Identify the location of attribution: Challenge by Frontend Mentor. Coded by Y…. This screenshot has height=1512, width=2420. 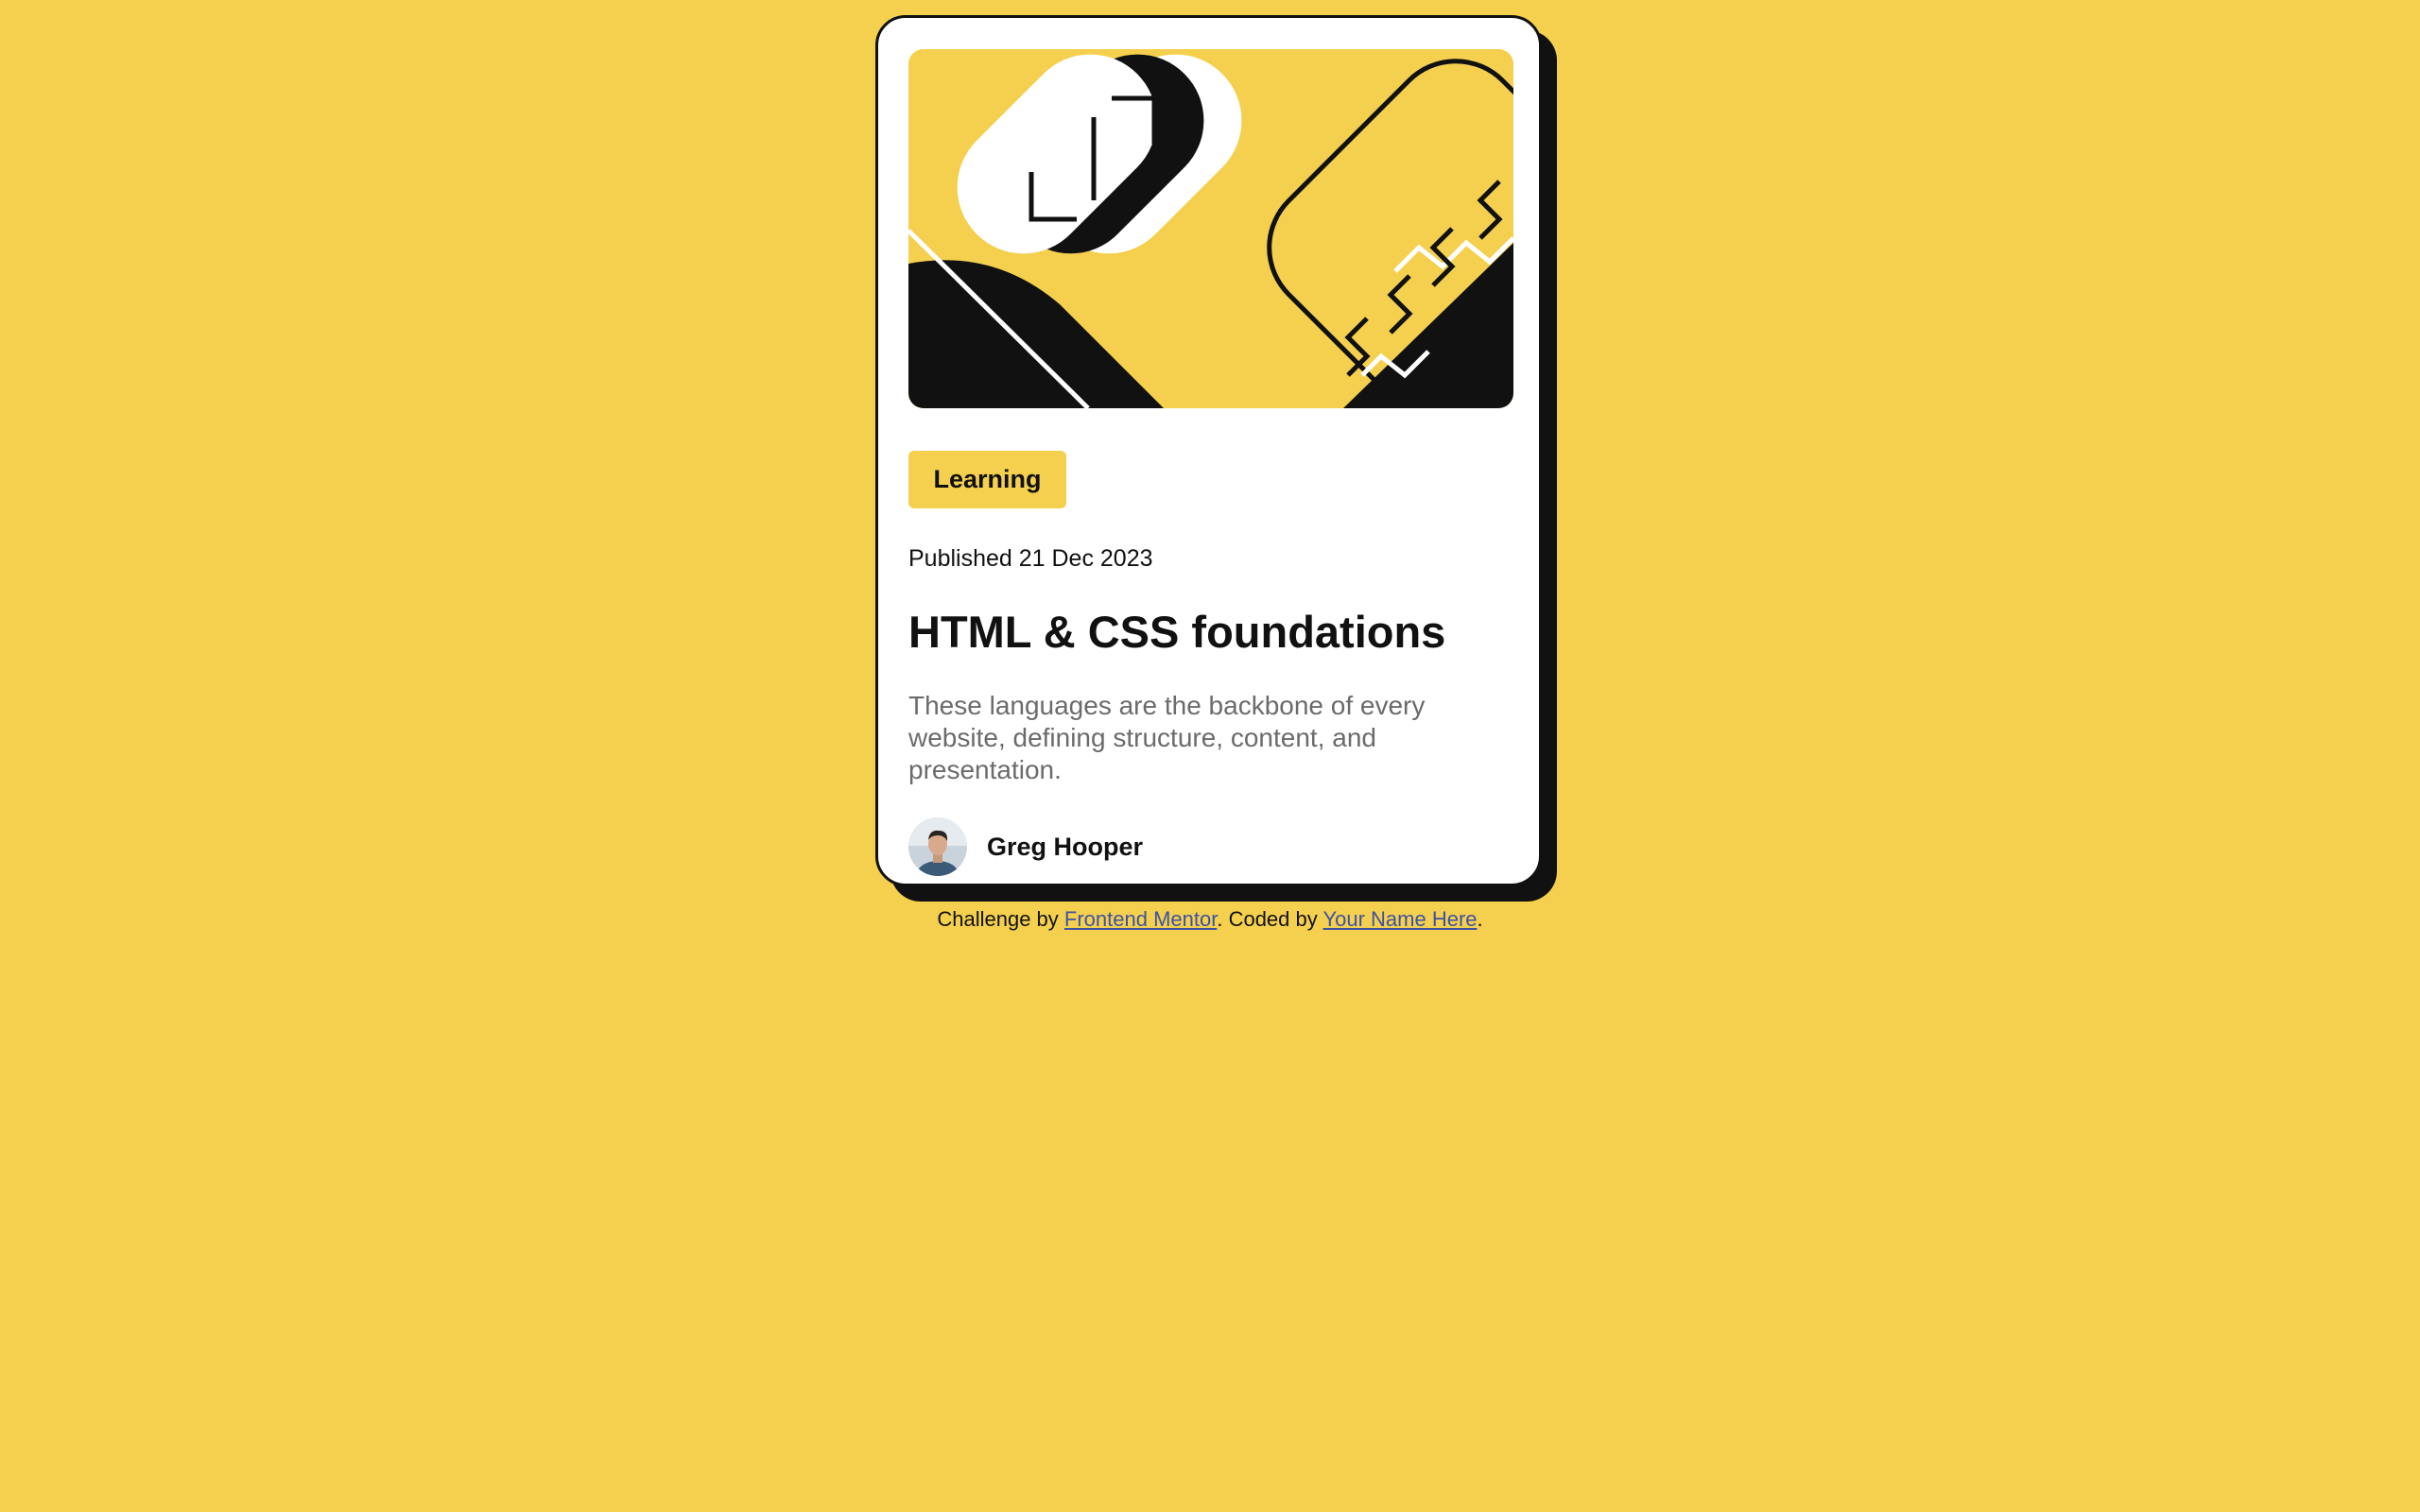
(1210, 919).